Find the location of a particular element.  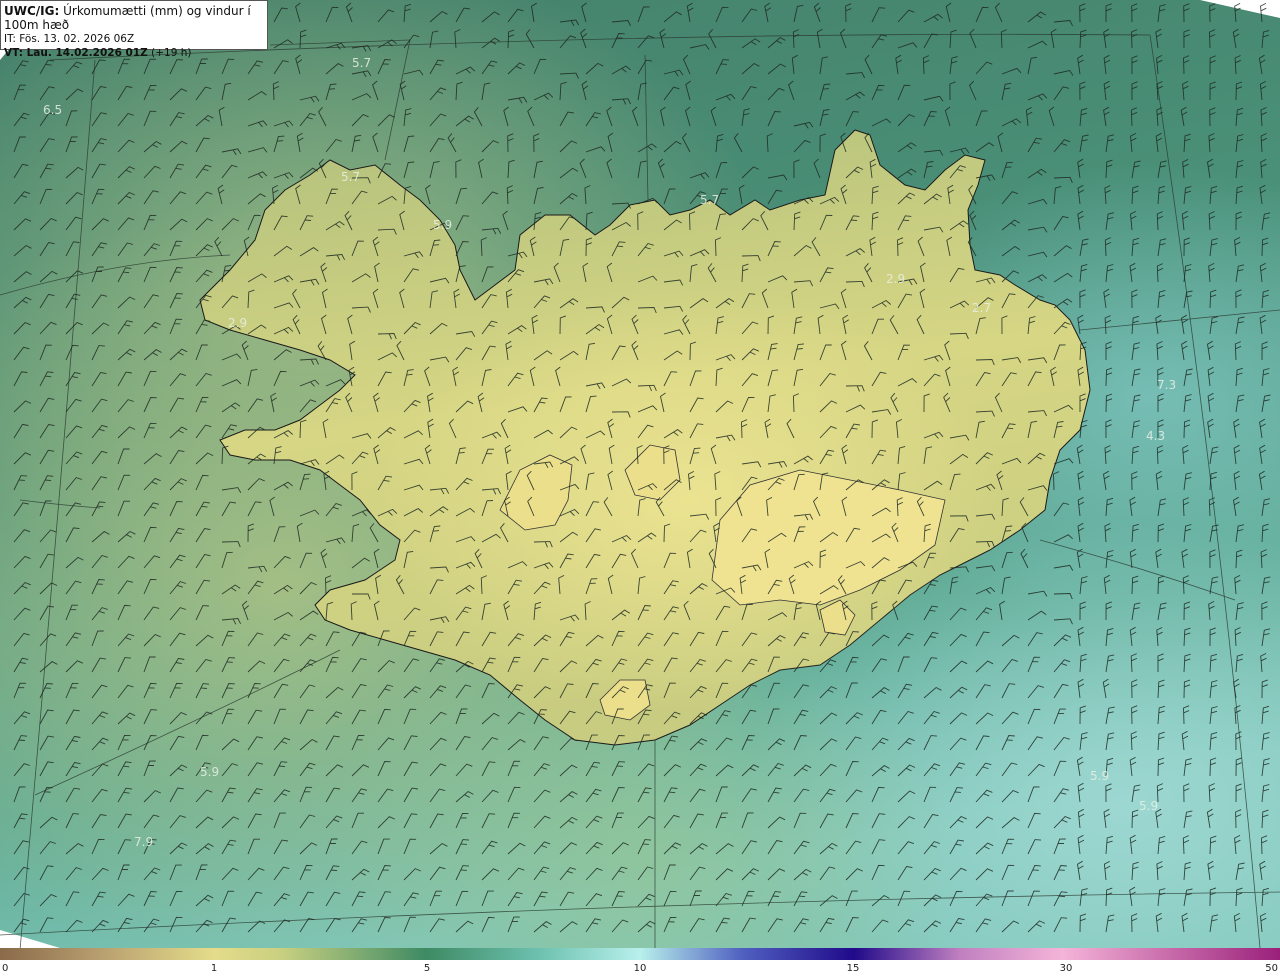

map-label: 4.3 is located at coordinates (1155, 436).